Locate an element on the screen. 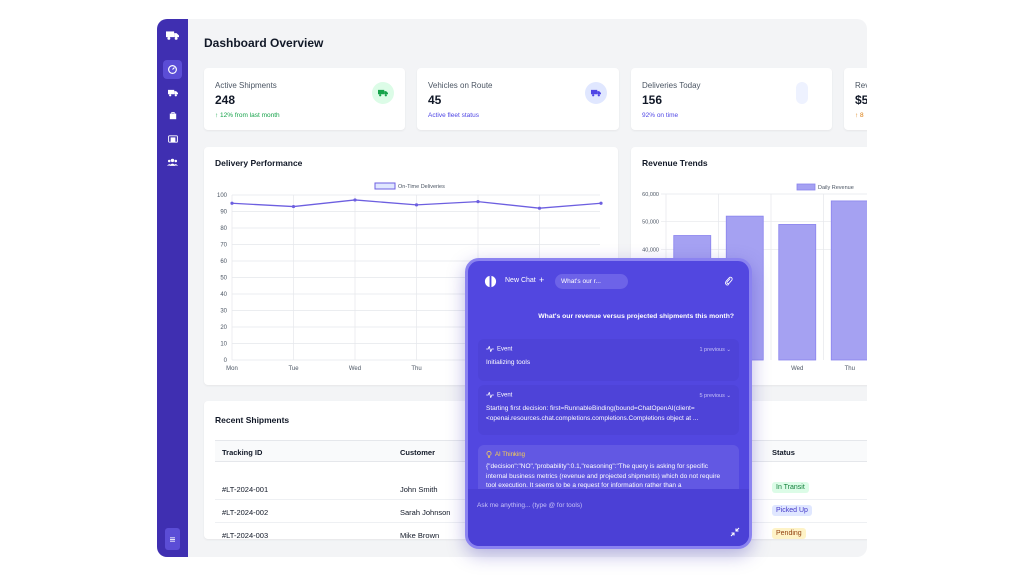 The image size is (1024, 576). new-chat-button: New Chat is located at coordinates (520, 280).